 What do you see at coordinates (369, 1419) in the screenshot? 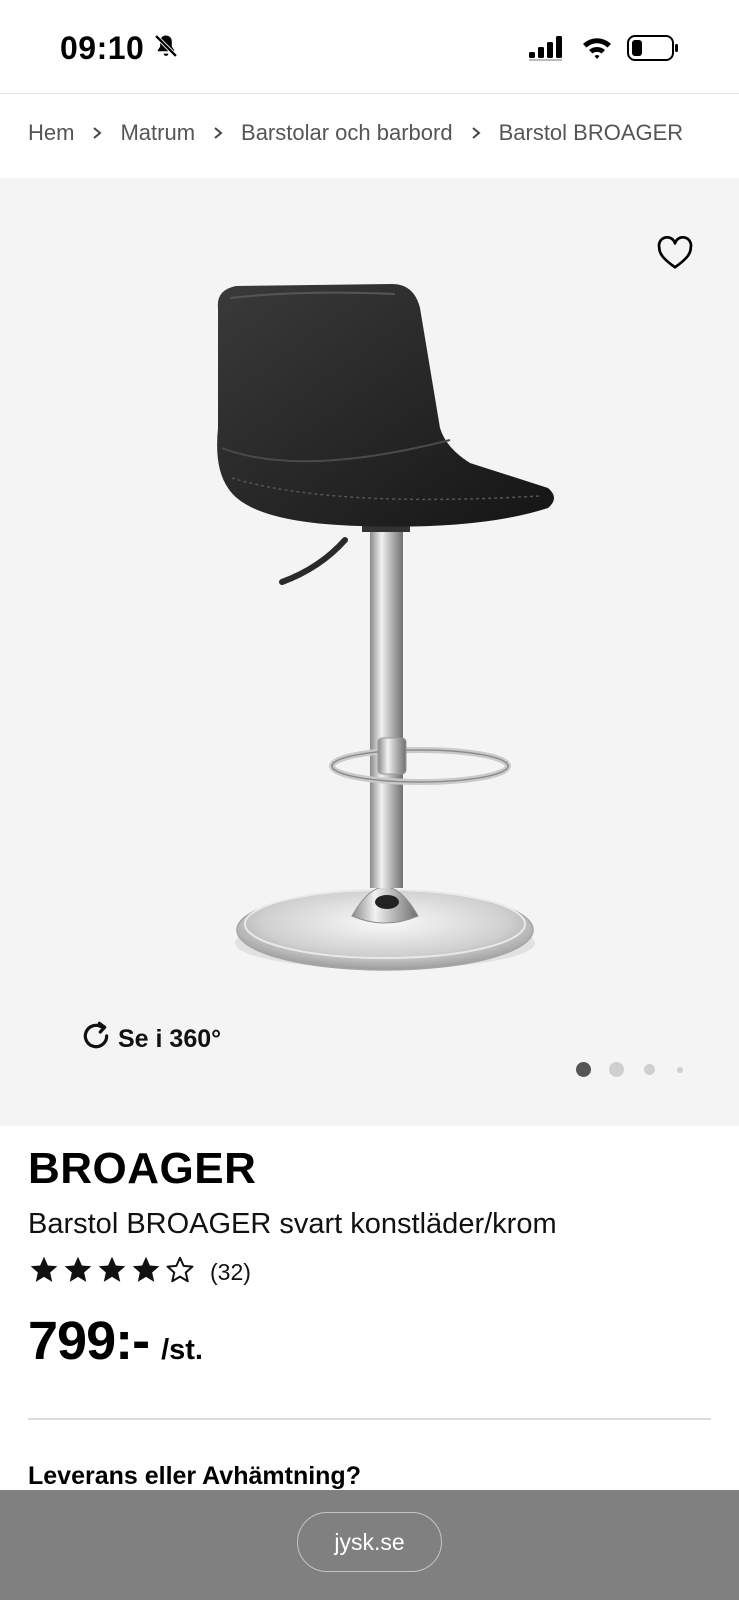
I see `divider` at bounding box center [369, 1419].